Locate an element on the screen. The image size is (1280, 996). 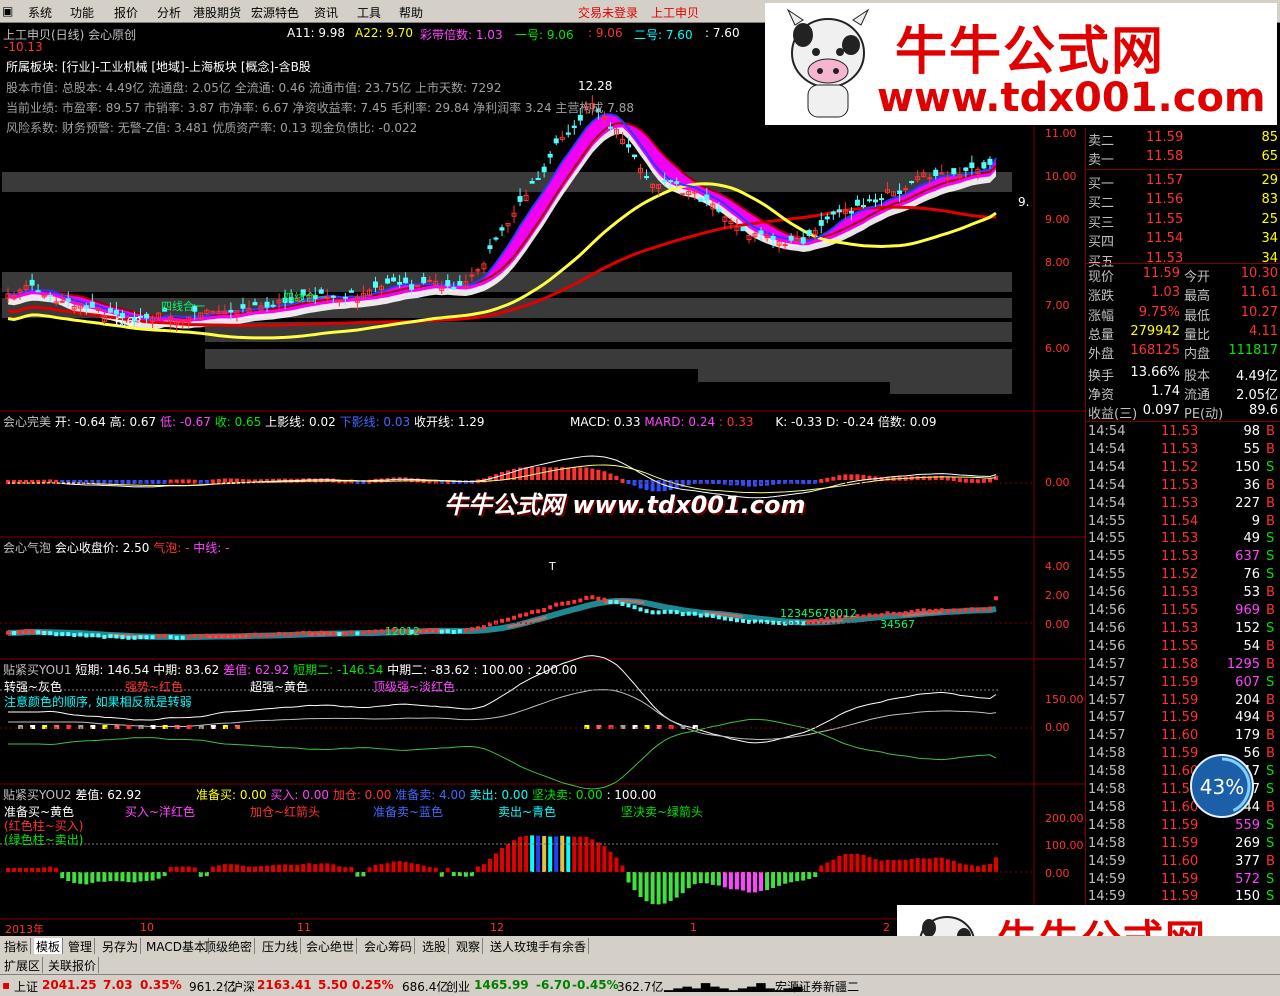
tab-4: MACD基本 is located at coordinates (176, 946).